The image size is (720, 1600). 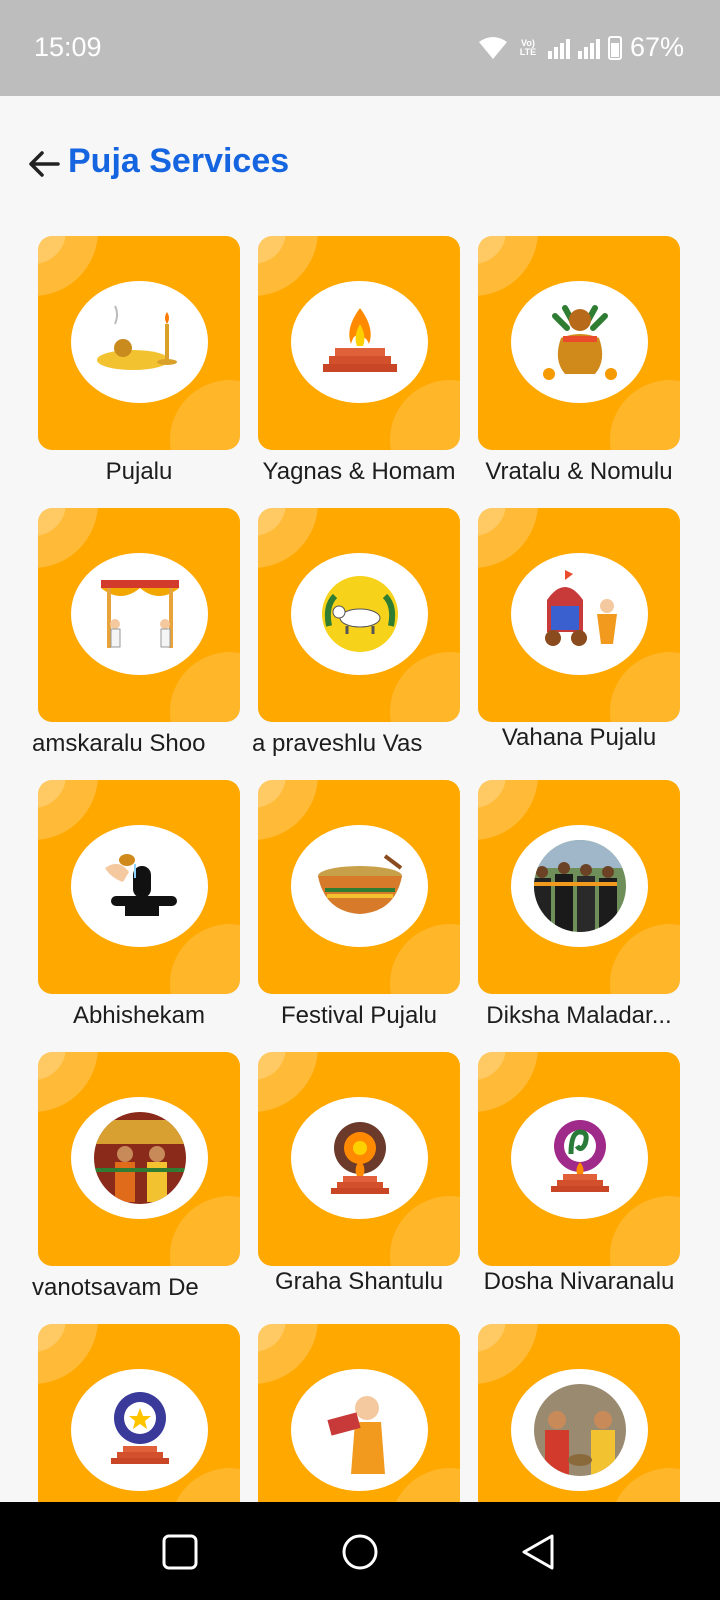 I want to click on service-tile-star-homam, so click(x=139, y=1413).